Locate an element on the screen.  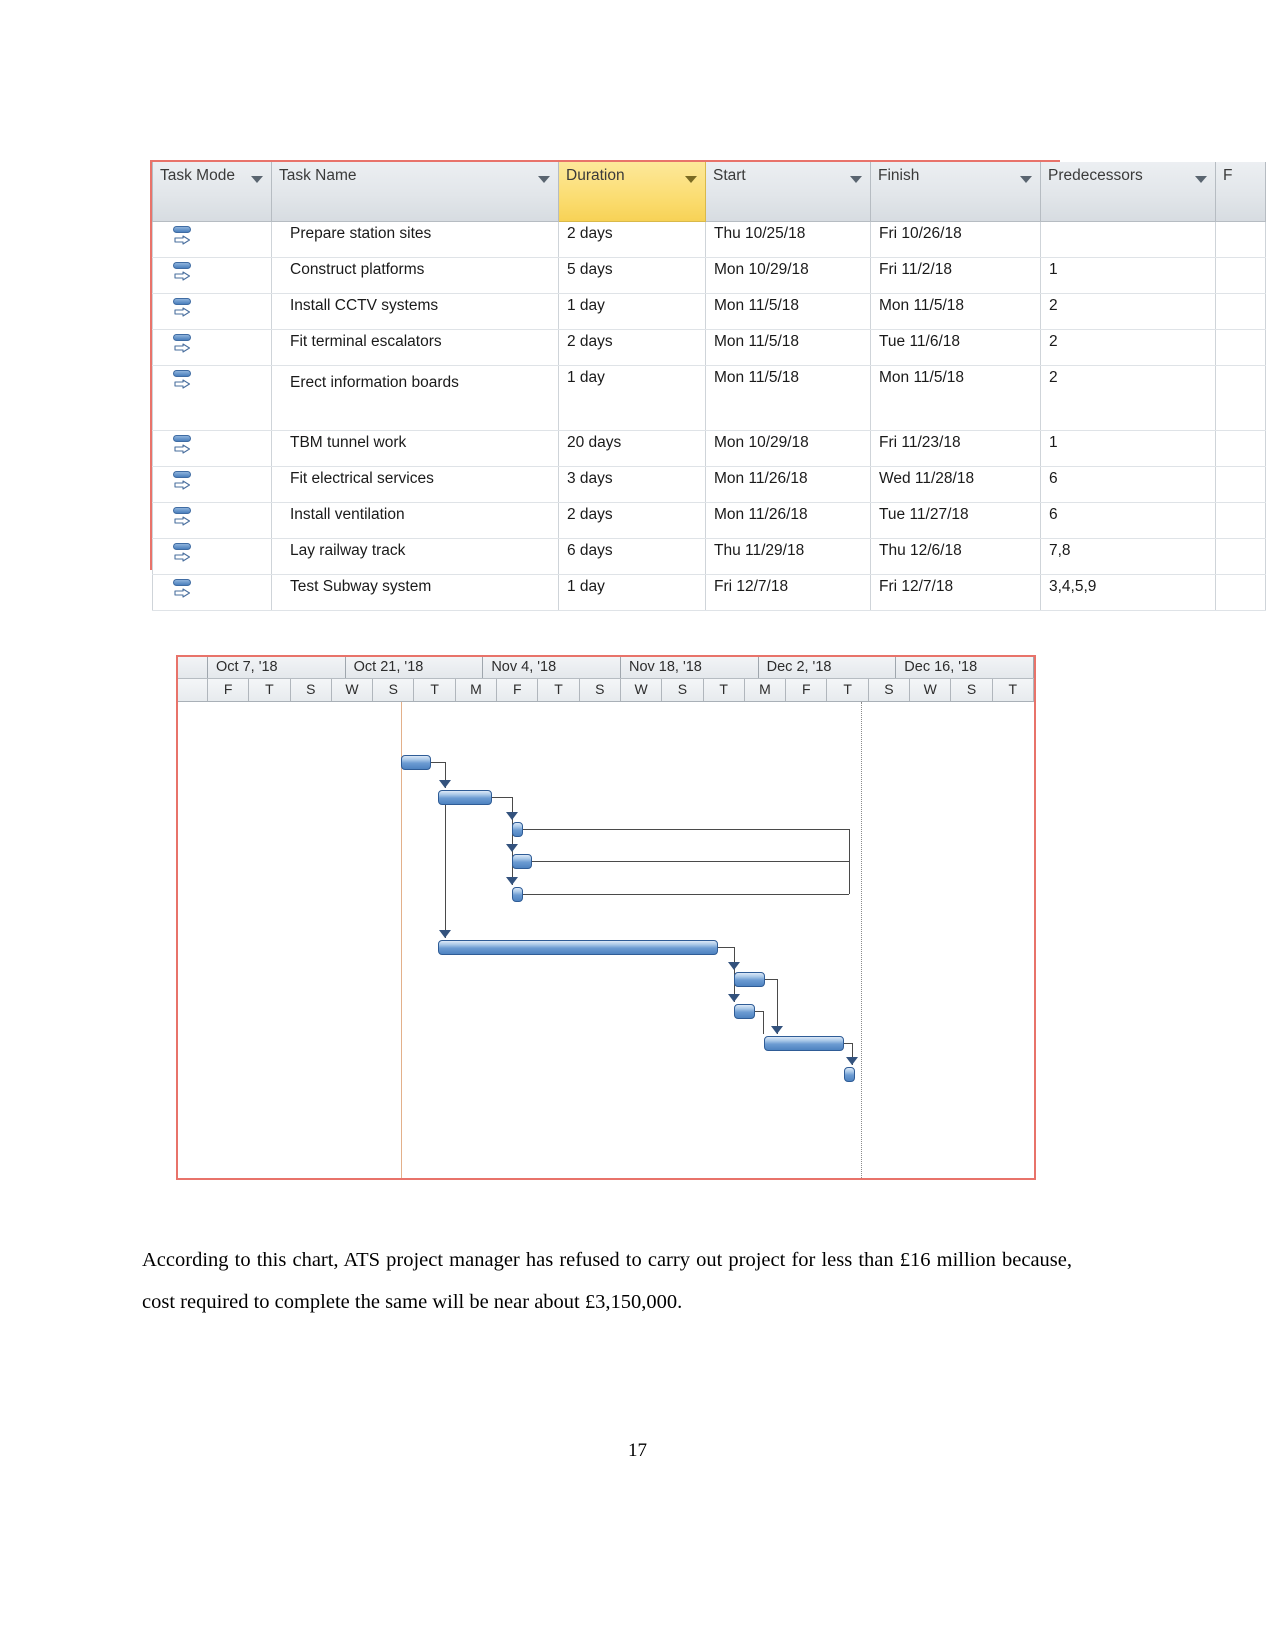
gantt-progress-line is located at coordinates (861, 940).